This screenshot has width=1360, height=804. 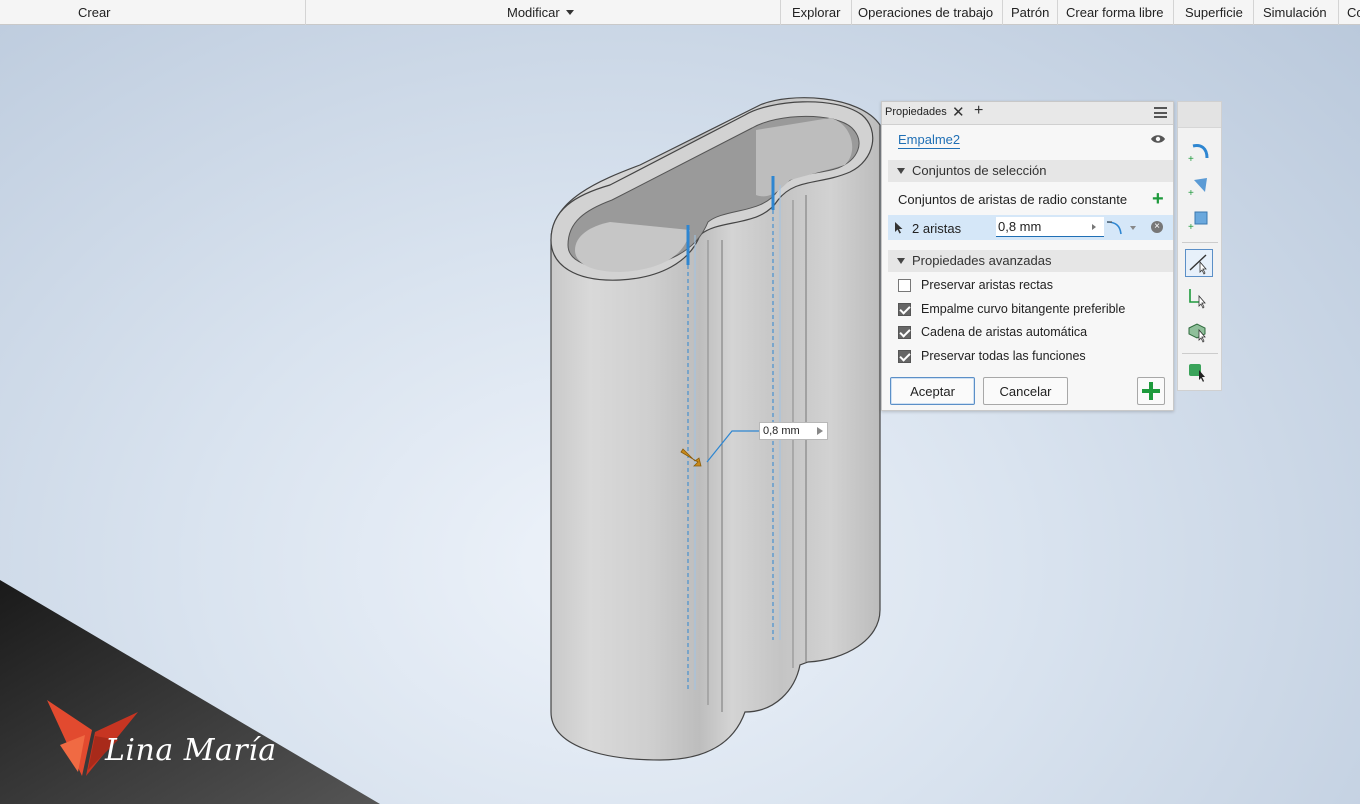 I want to click on add-set-plus-icon: +, so click(x=1158, y=199).